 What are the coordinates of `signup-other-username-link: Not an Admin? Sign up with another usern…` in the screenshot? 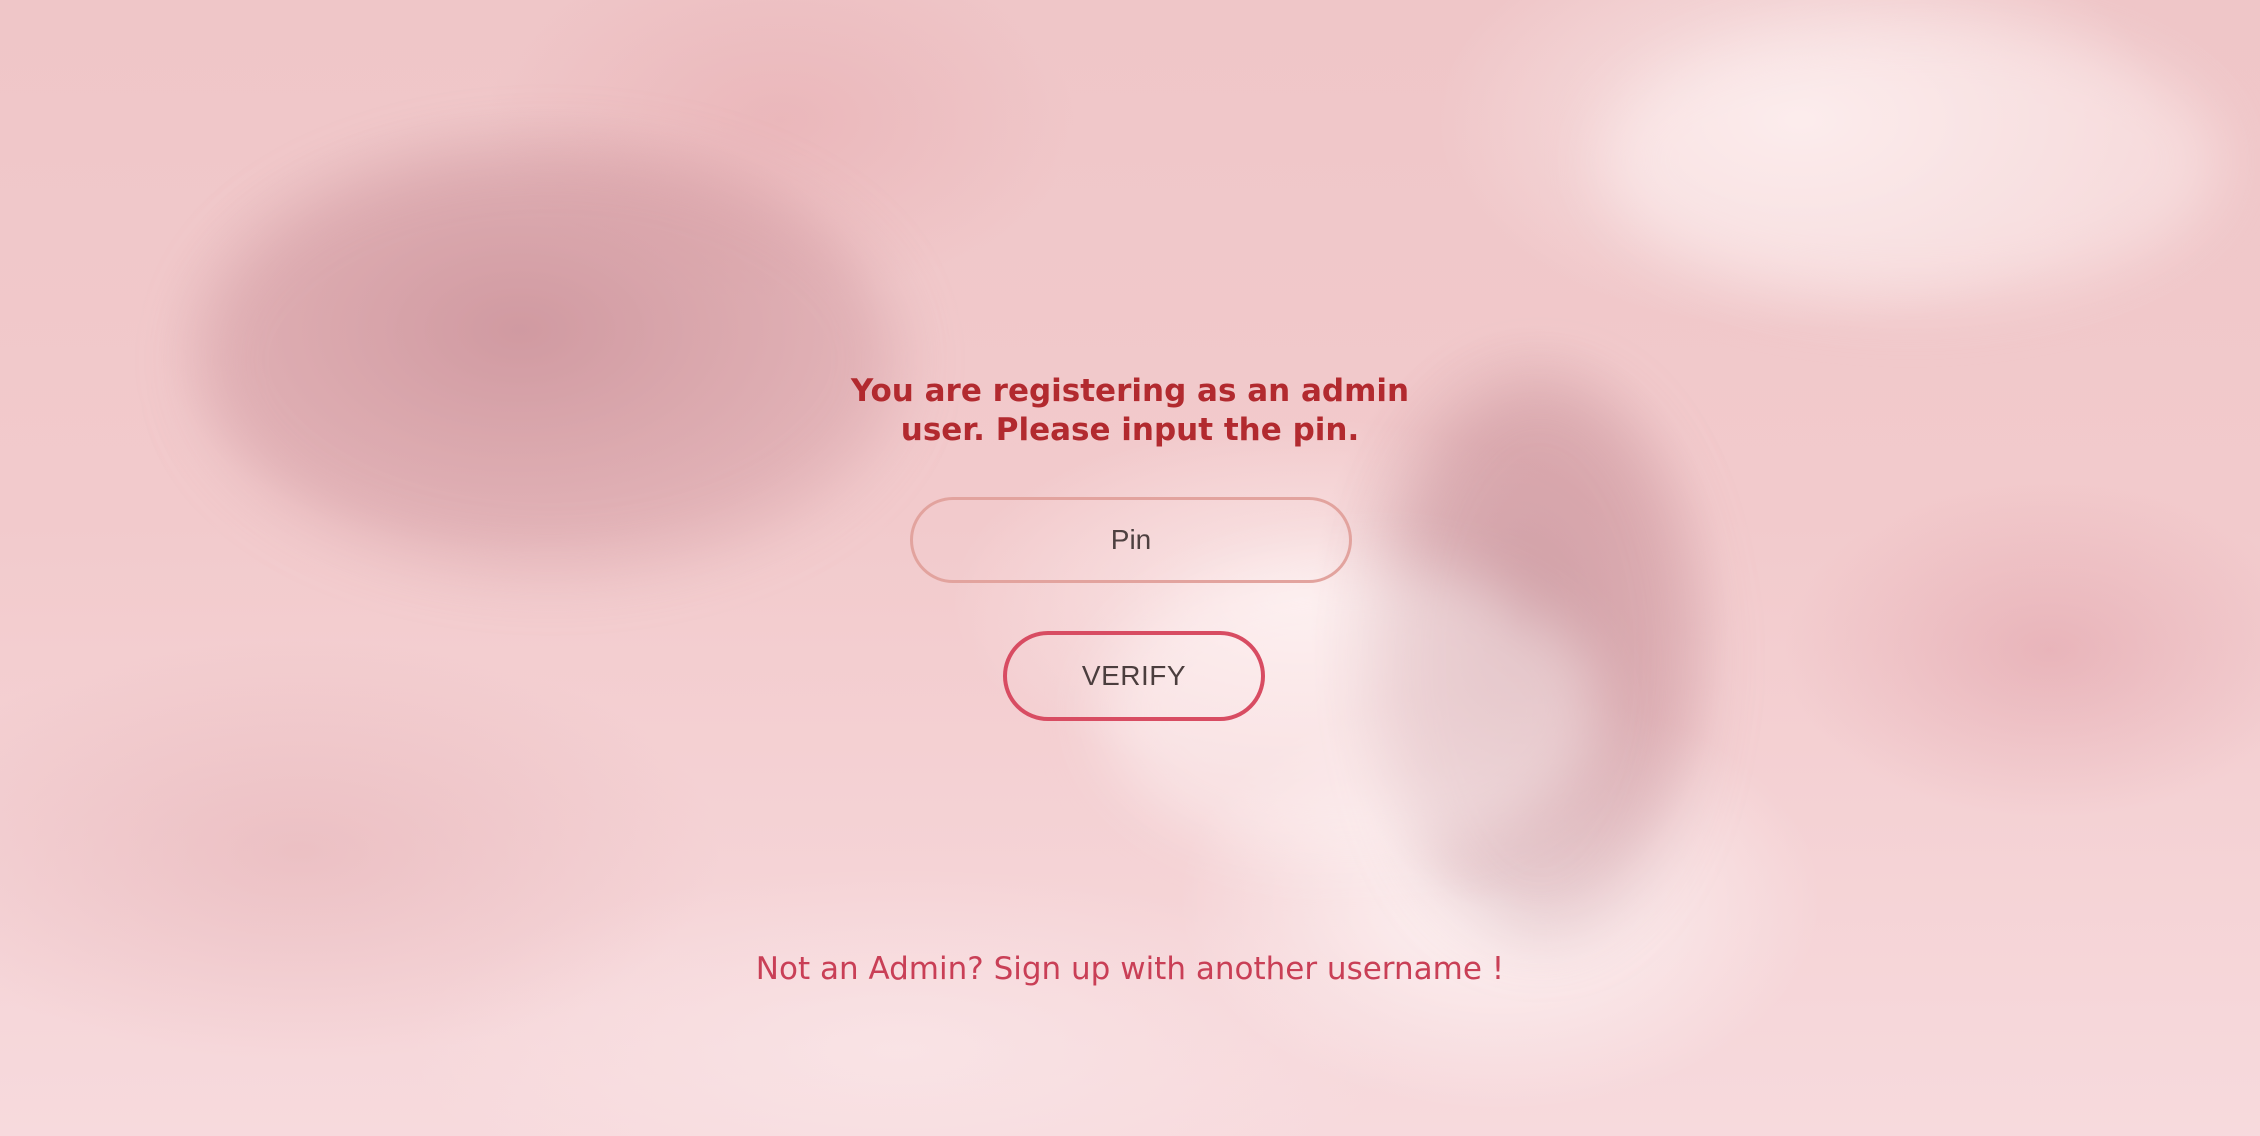 It's located at (1130, 969).